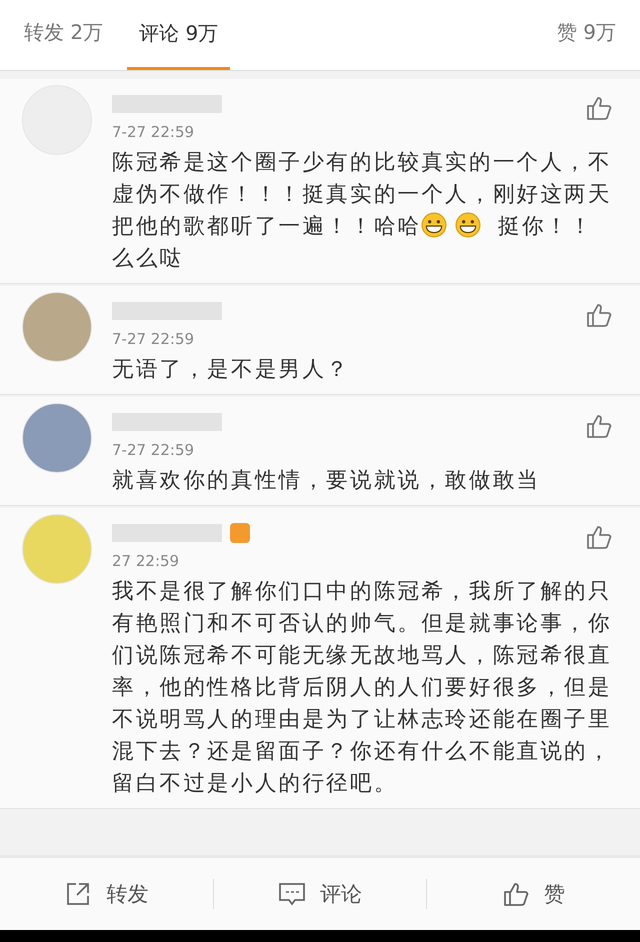  What do you see at coordinates (178, 35) in the screenshot?
I see `tab: 评论 9万` at bounding box center [178, 35].